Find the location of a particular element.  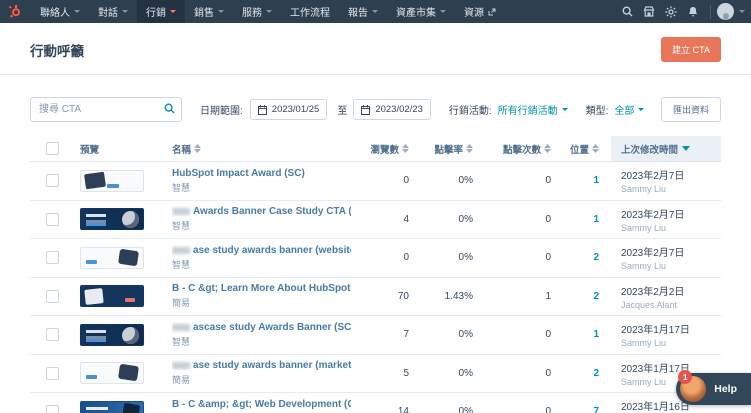

cta-name-link: ascase study Awards Banner (SC) is located at coordinates (261, 327).